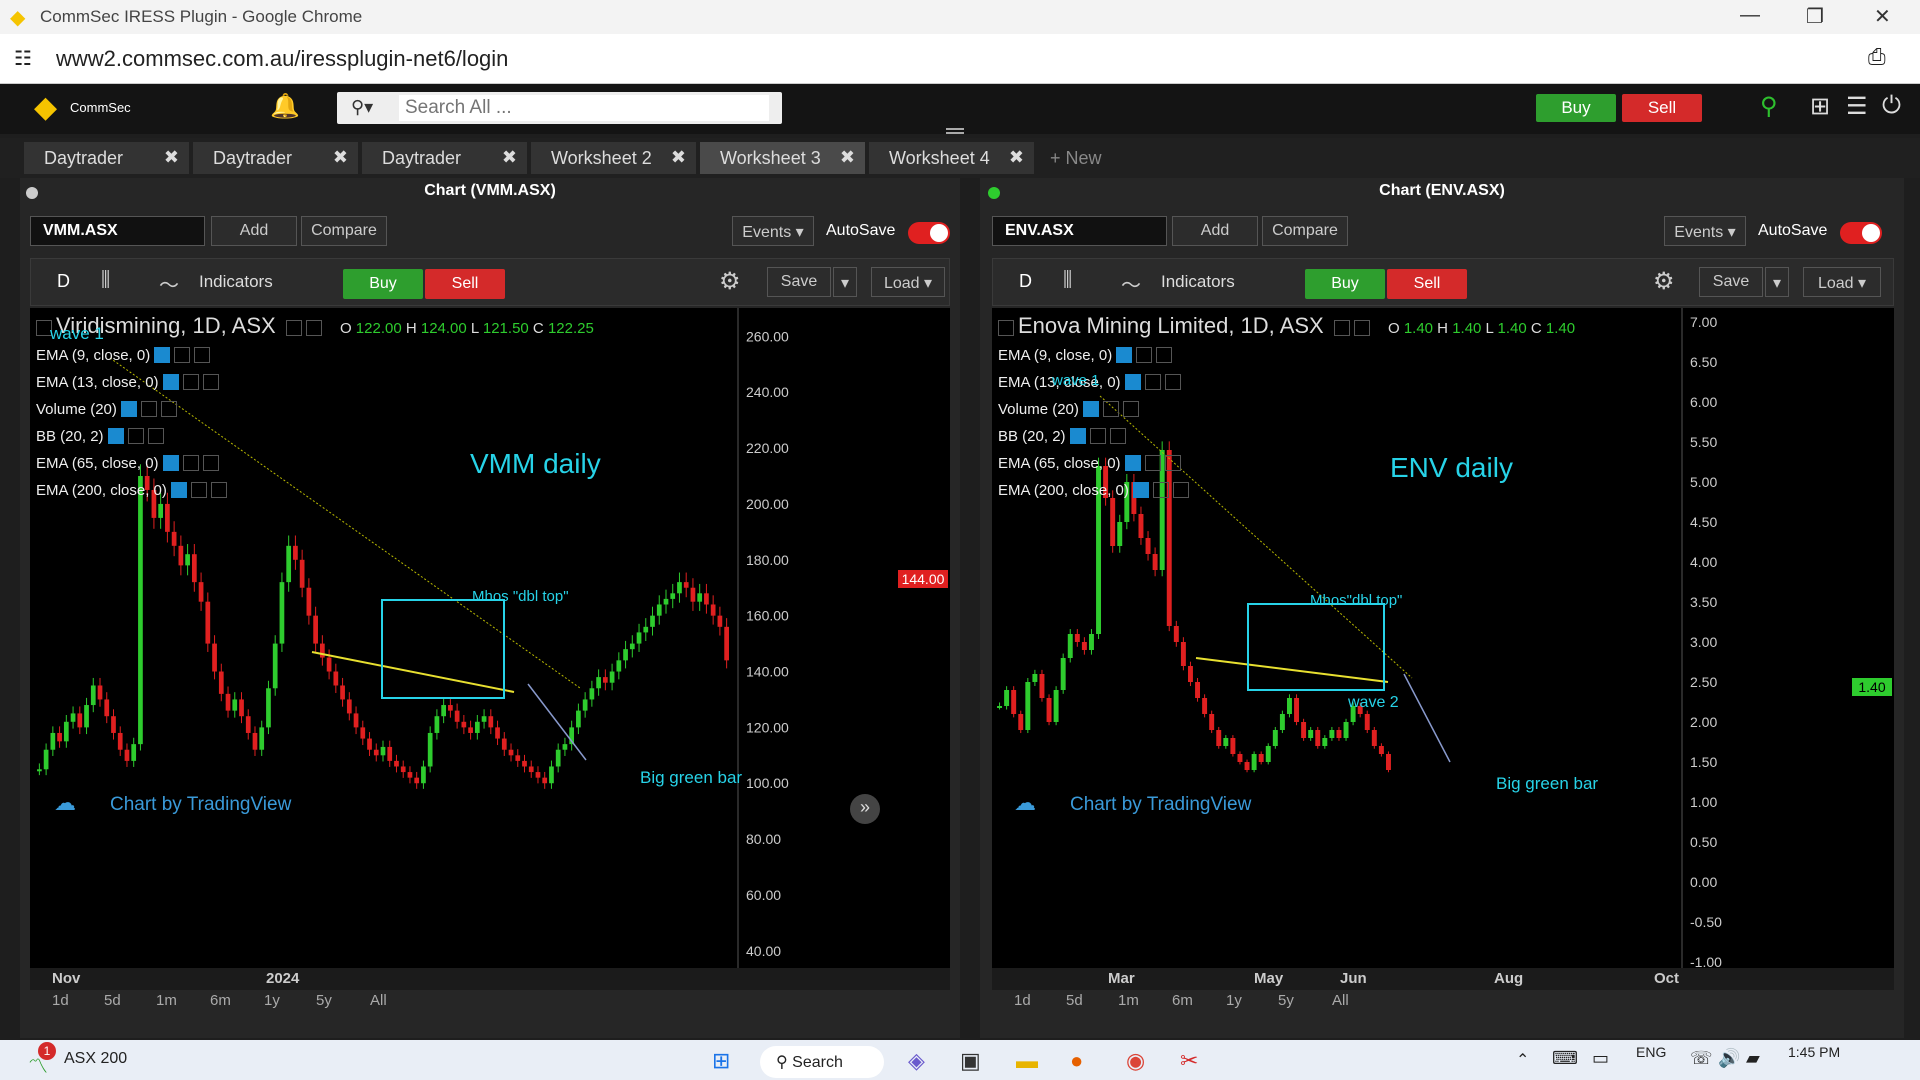  Describe the element at coordinates (1340, 1000) in the screenshot. I see `range-all: All` at that location.